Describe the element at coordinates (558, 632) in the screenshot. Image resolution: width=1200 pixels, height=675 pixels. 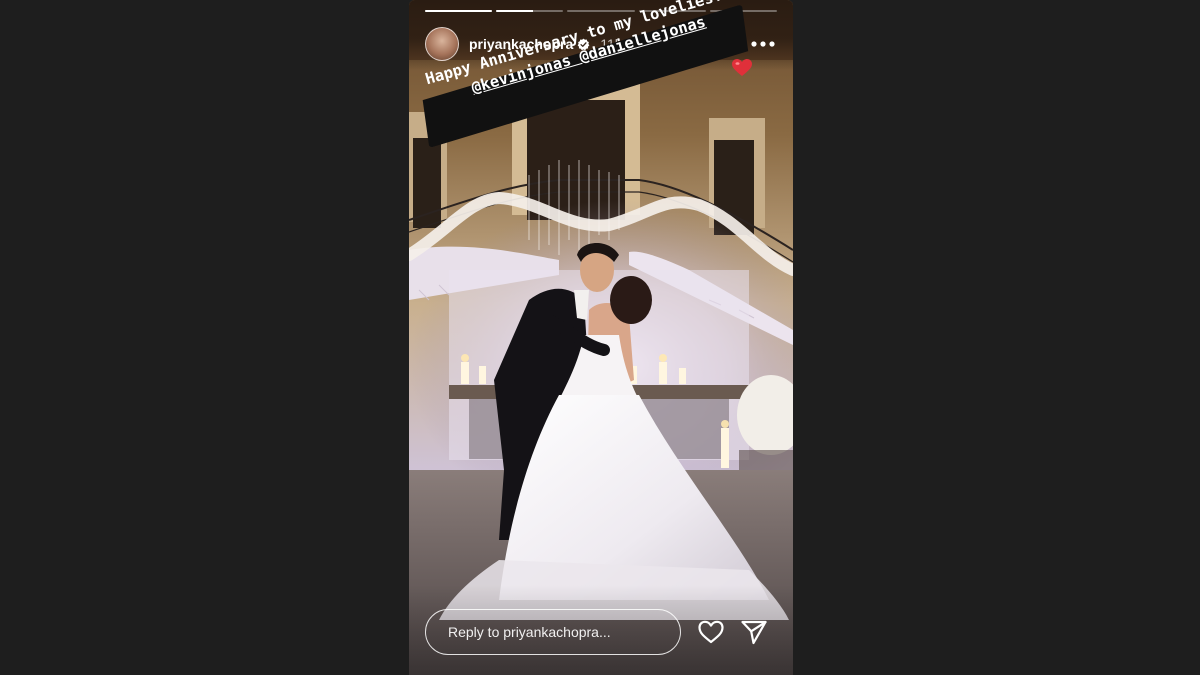
I see `reply-input` at that location.